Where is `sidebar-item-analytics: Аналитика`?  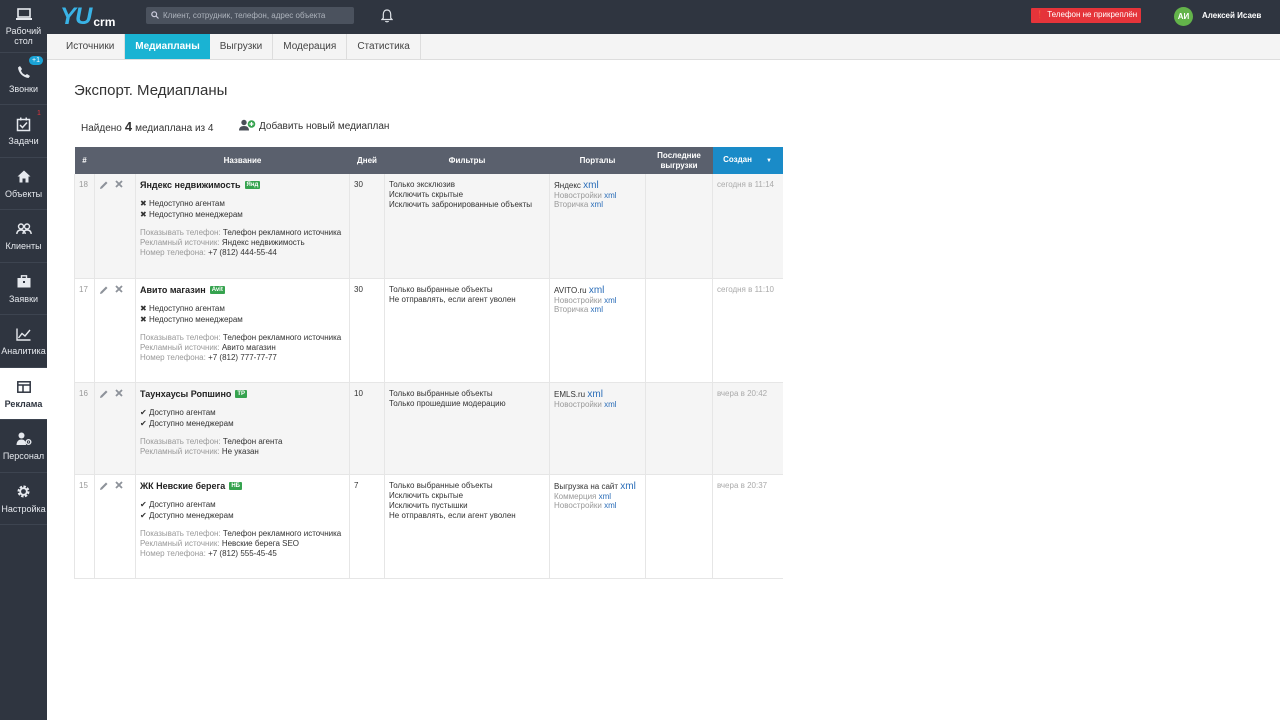 sidebar-item-analytics: Аналитика is located at coordinates (23, 341).